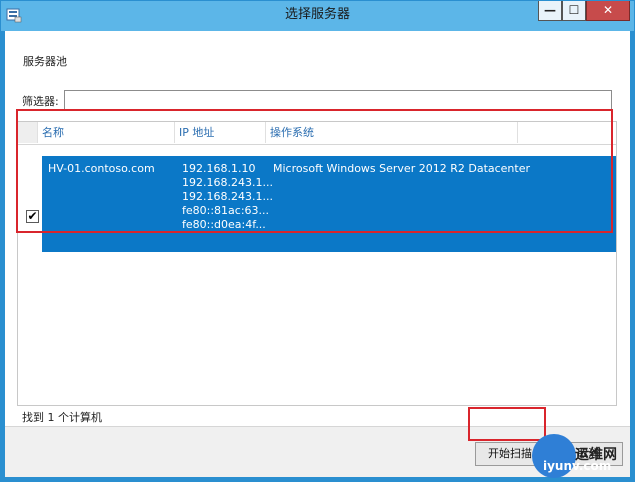  What do you see at coordinates (62, 417) in the screenshot?
I see `status-text: 找到 1 个计算机` at bounding box center [62, 417].